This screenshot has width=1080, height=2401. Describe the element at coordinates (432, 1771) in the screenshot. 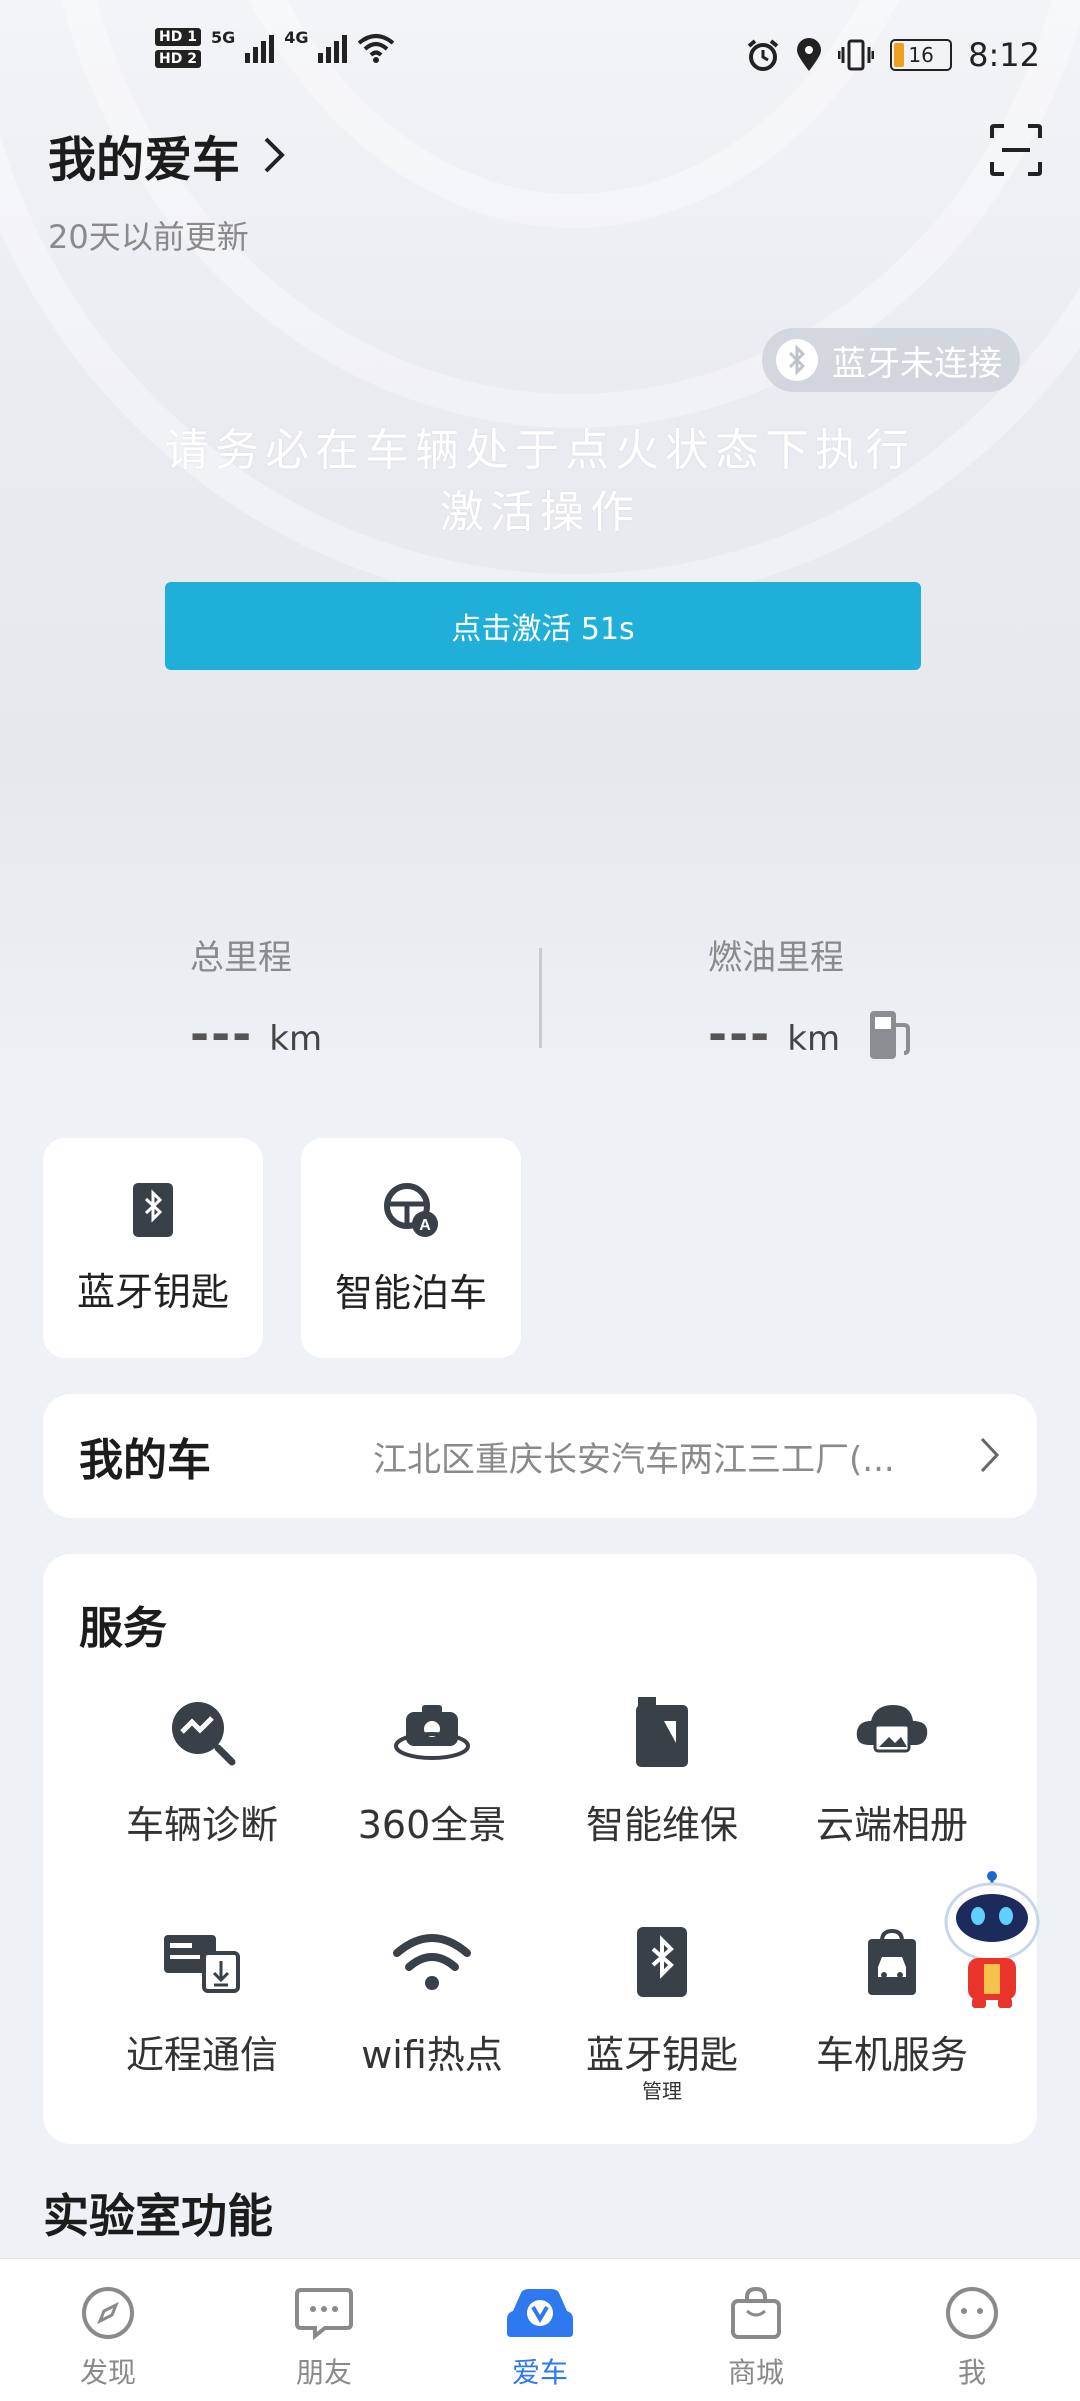

I see `service-360-view: 360全景` at that location.